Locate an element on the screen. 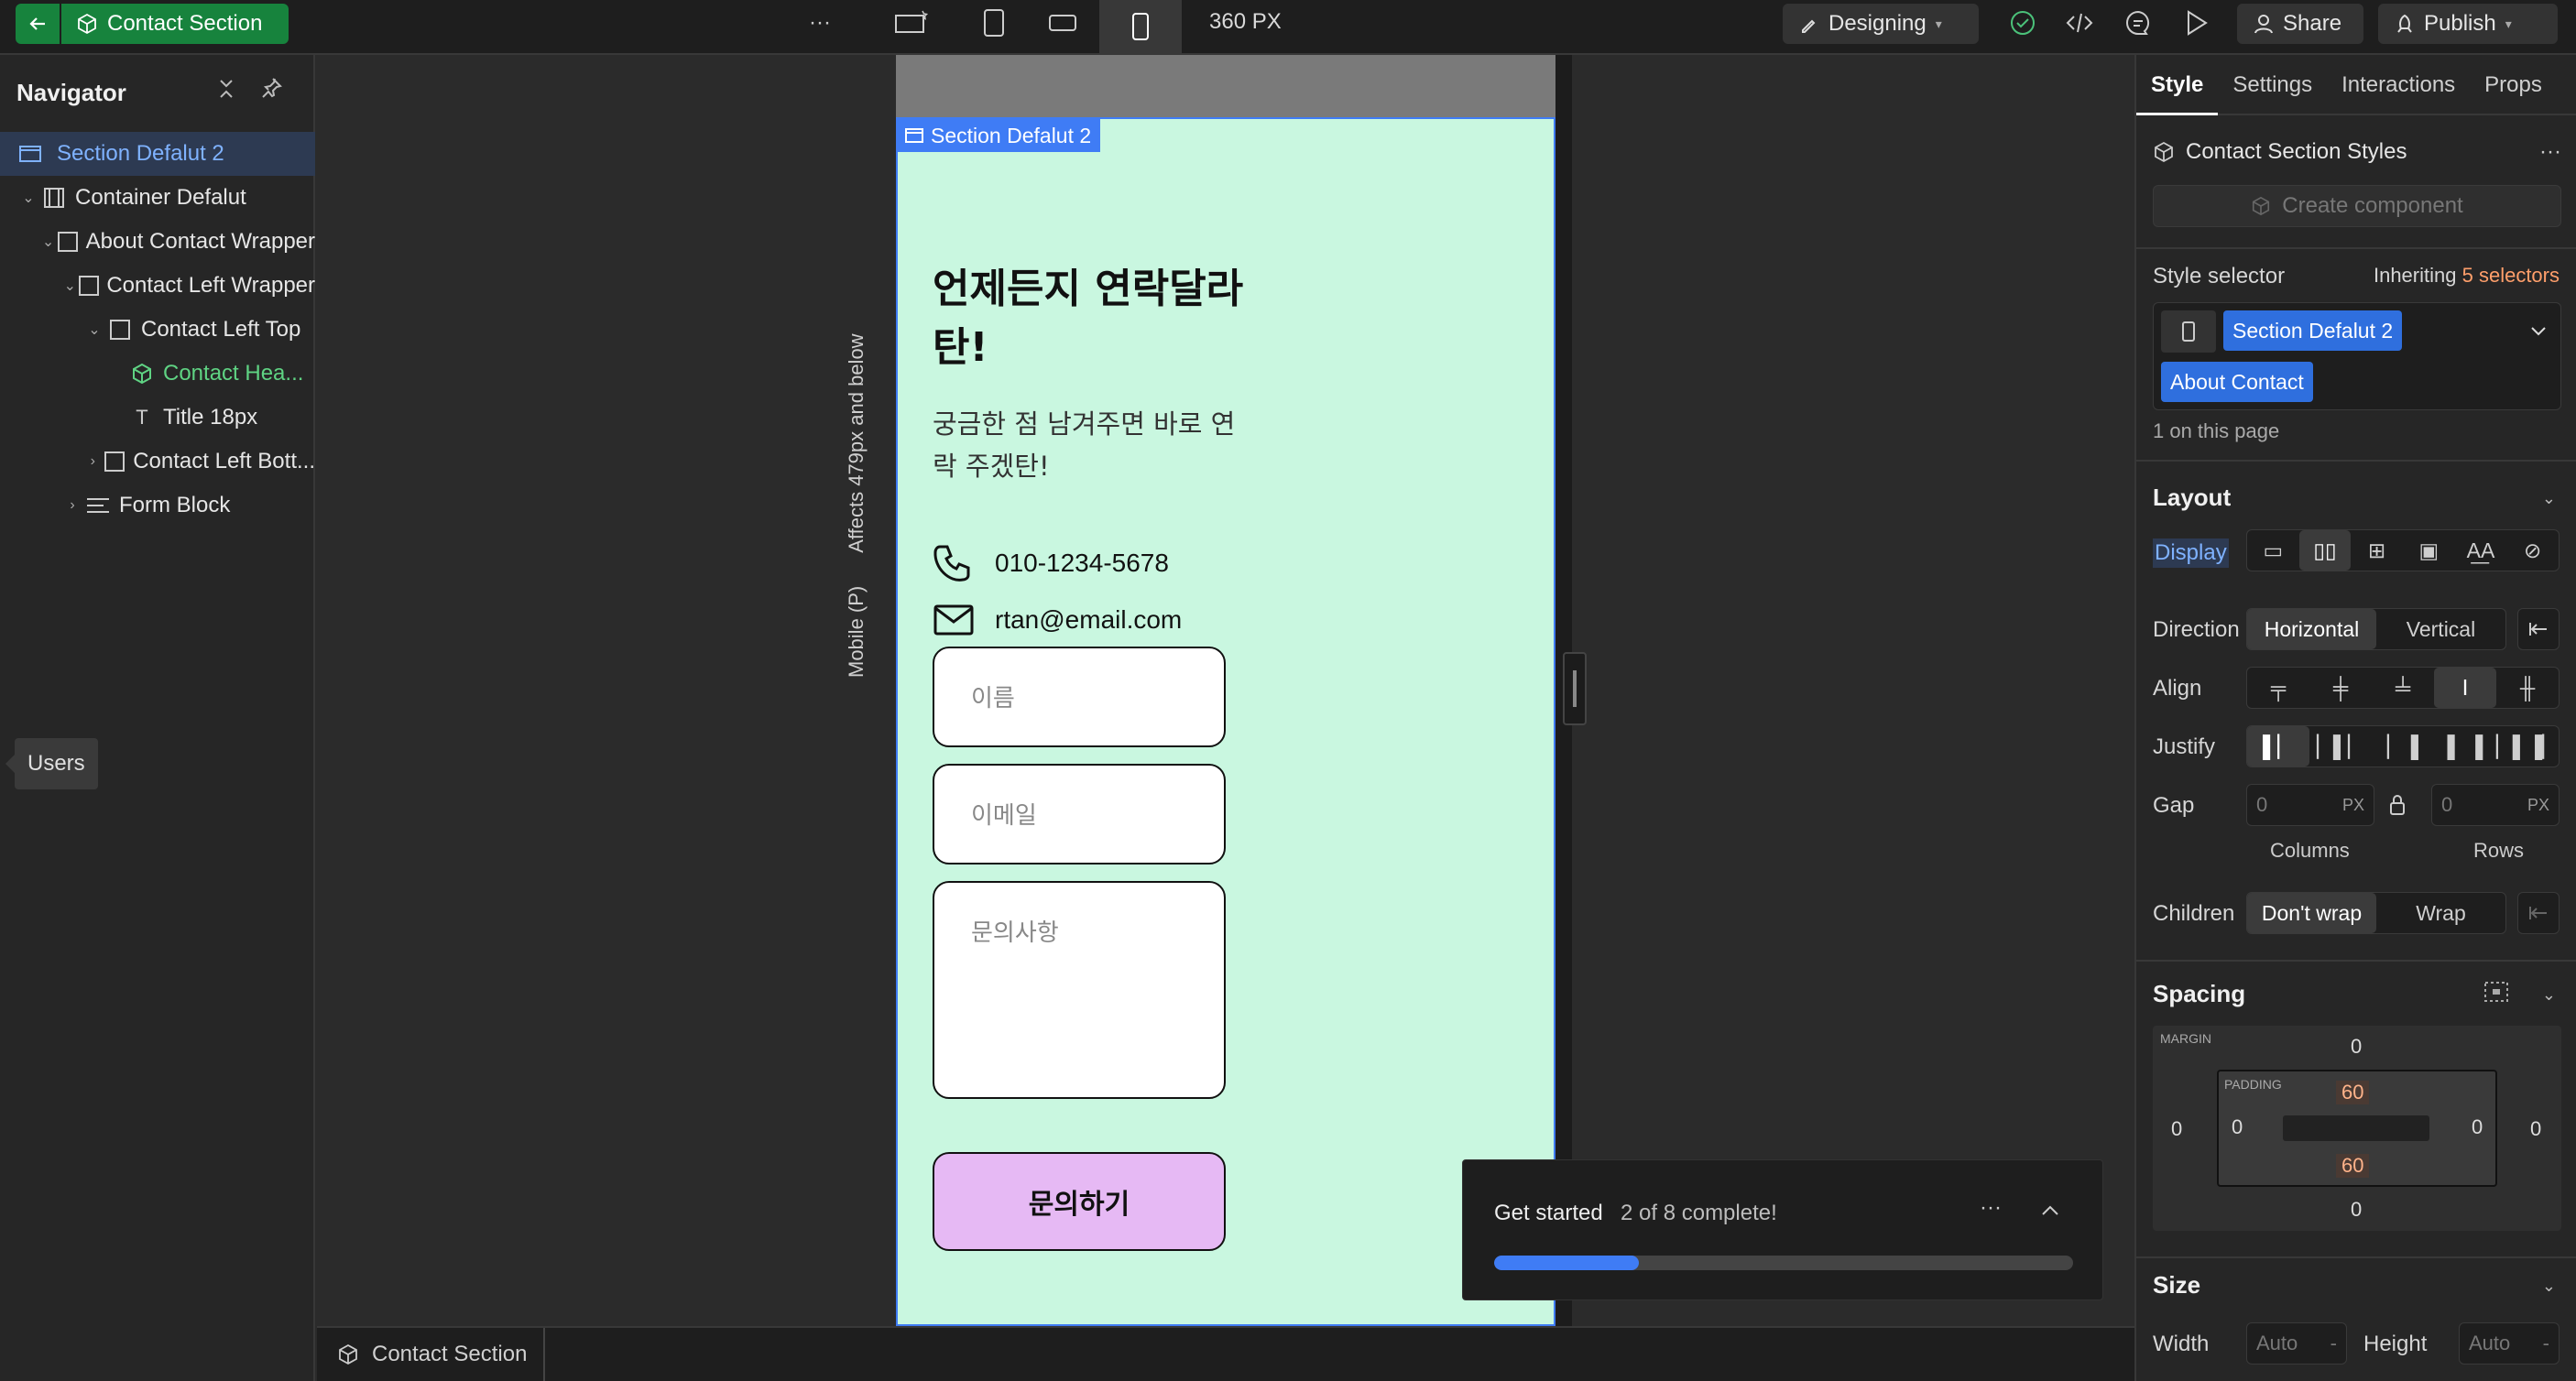 The image size is (2576, 1381). contact-subtitle: 궁금한 점 남겨주면 바로 연락 주겠탄! is located at coordinates (1089, 445).